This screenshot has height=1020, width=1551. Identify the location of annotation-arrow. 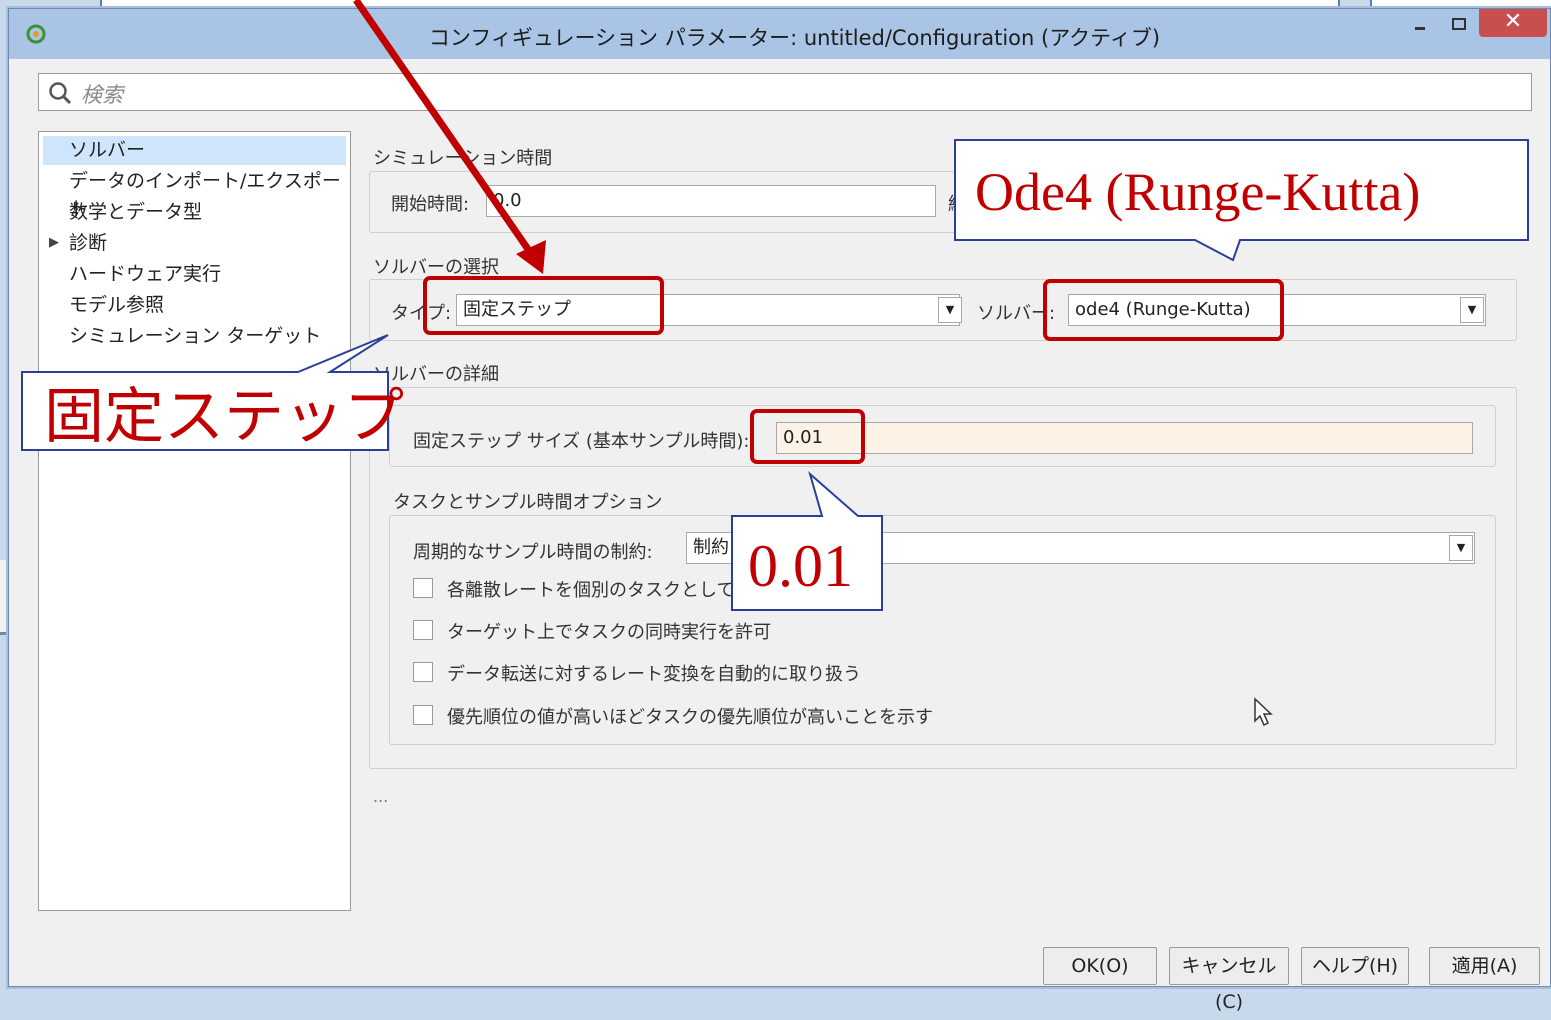
(444, 128).